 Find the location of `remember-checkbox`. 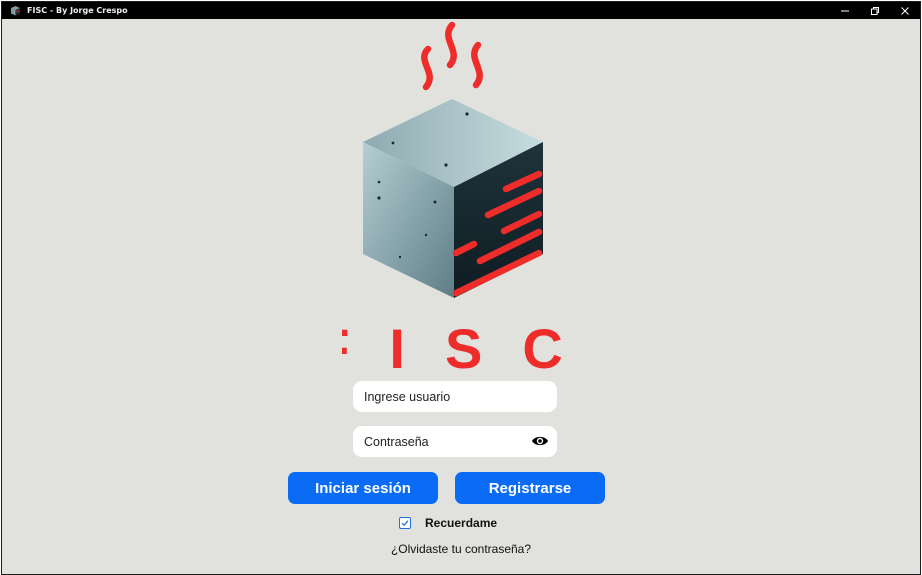

remember-checkbox is located at coordinates (405, 523).